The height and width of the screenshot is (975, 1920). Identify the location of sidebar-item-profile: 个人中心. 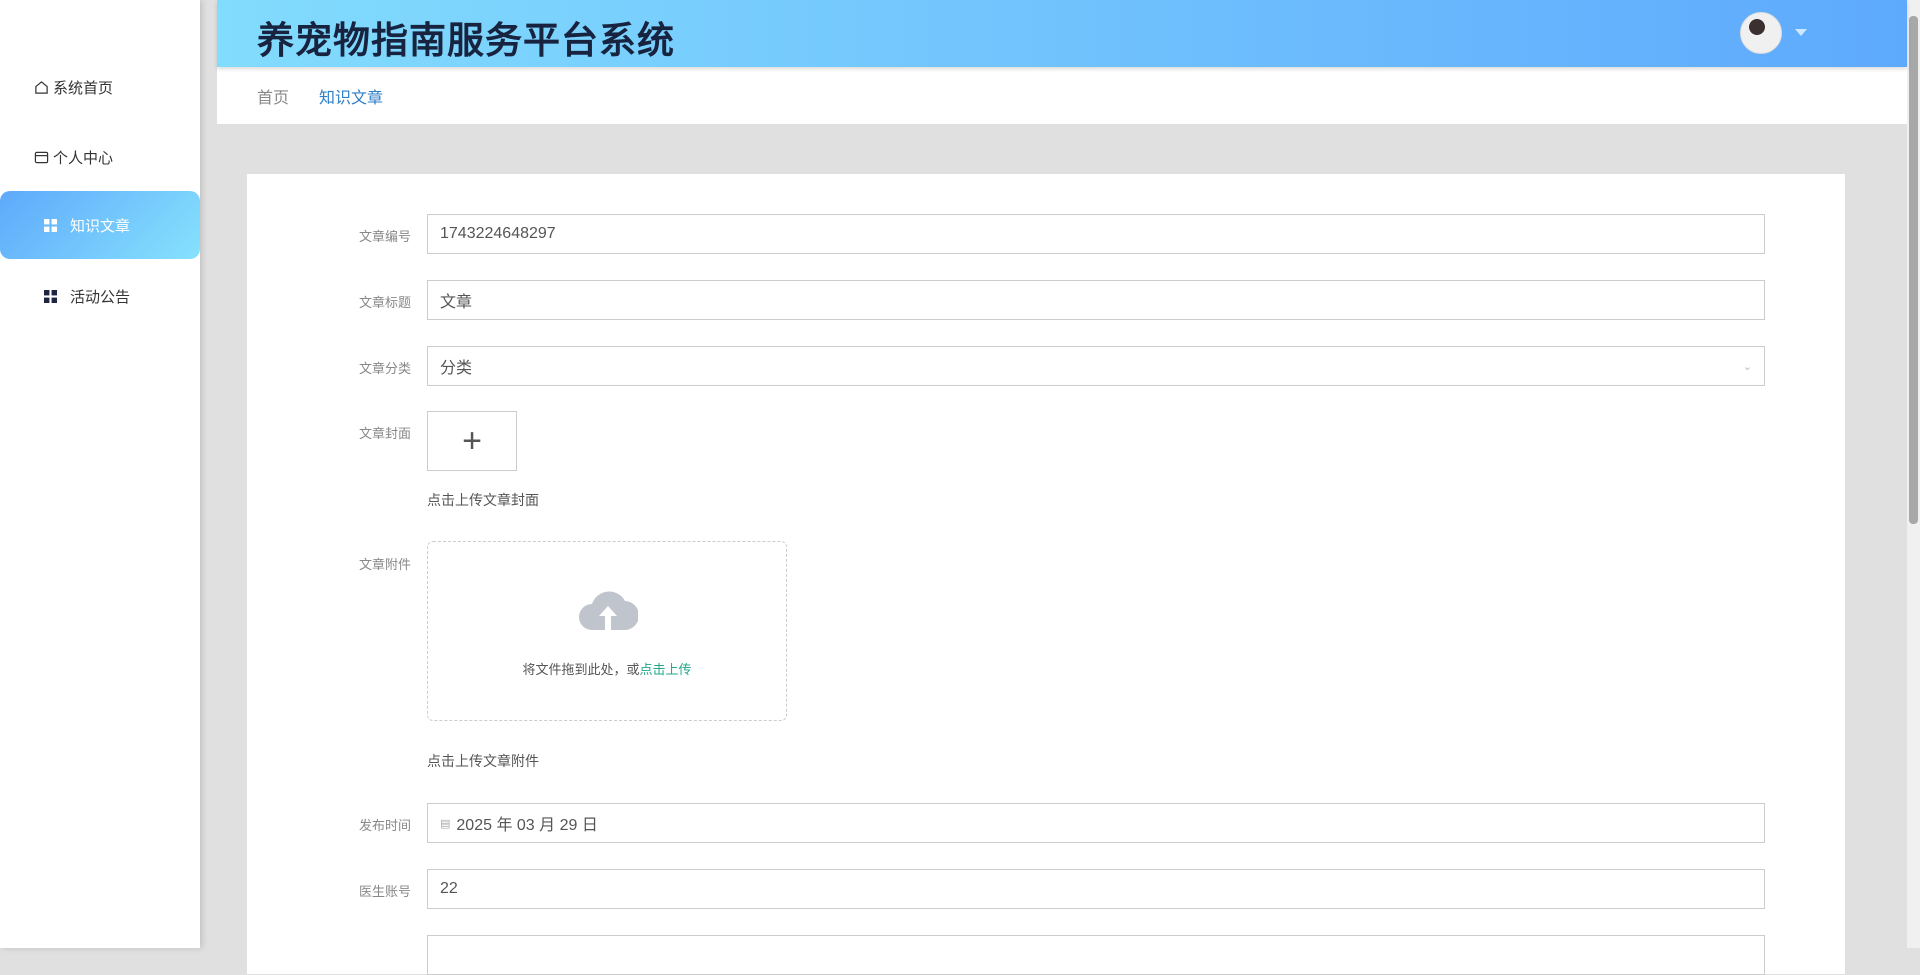
(100, 157).